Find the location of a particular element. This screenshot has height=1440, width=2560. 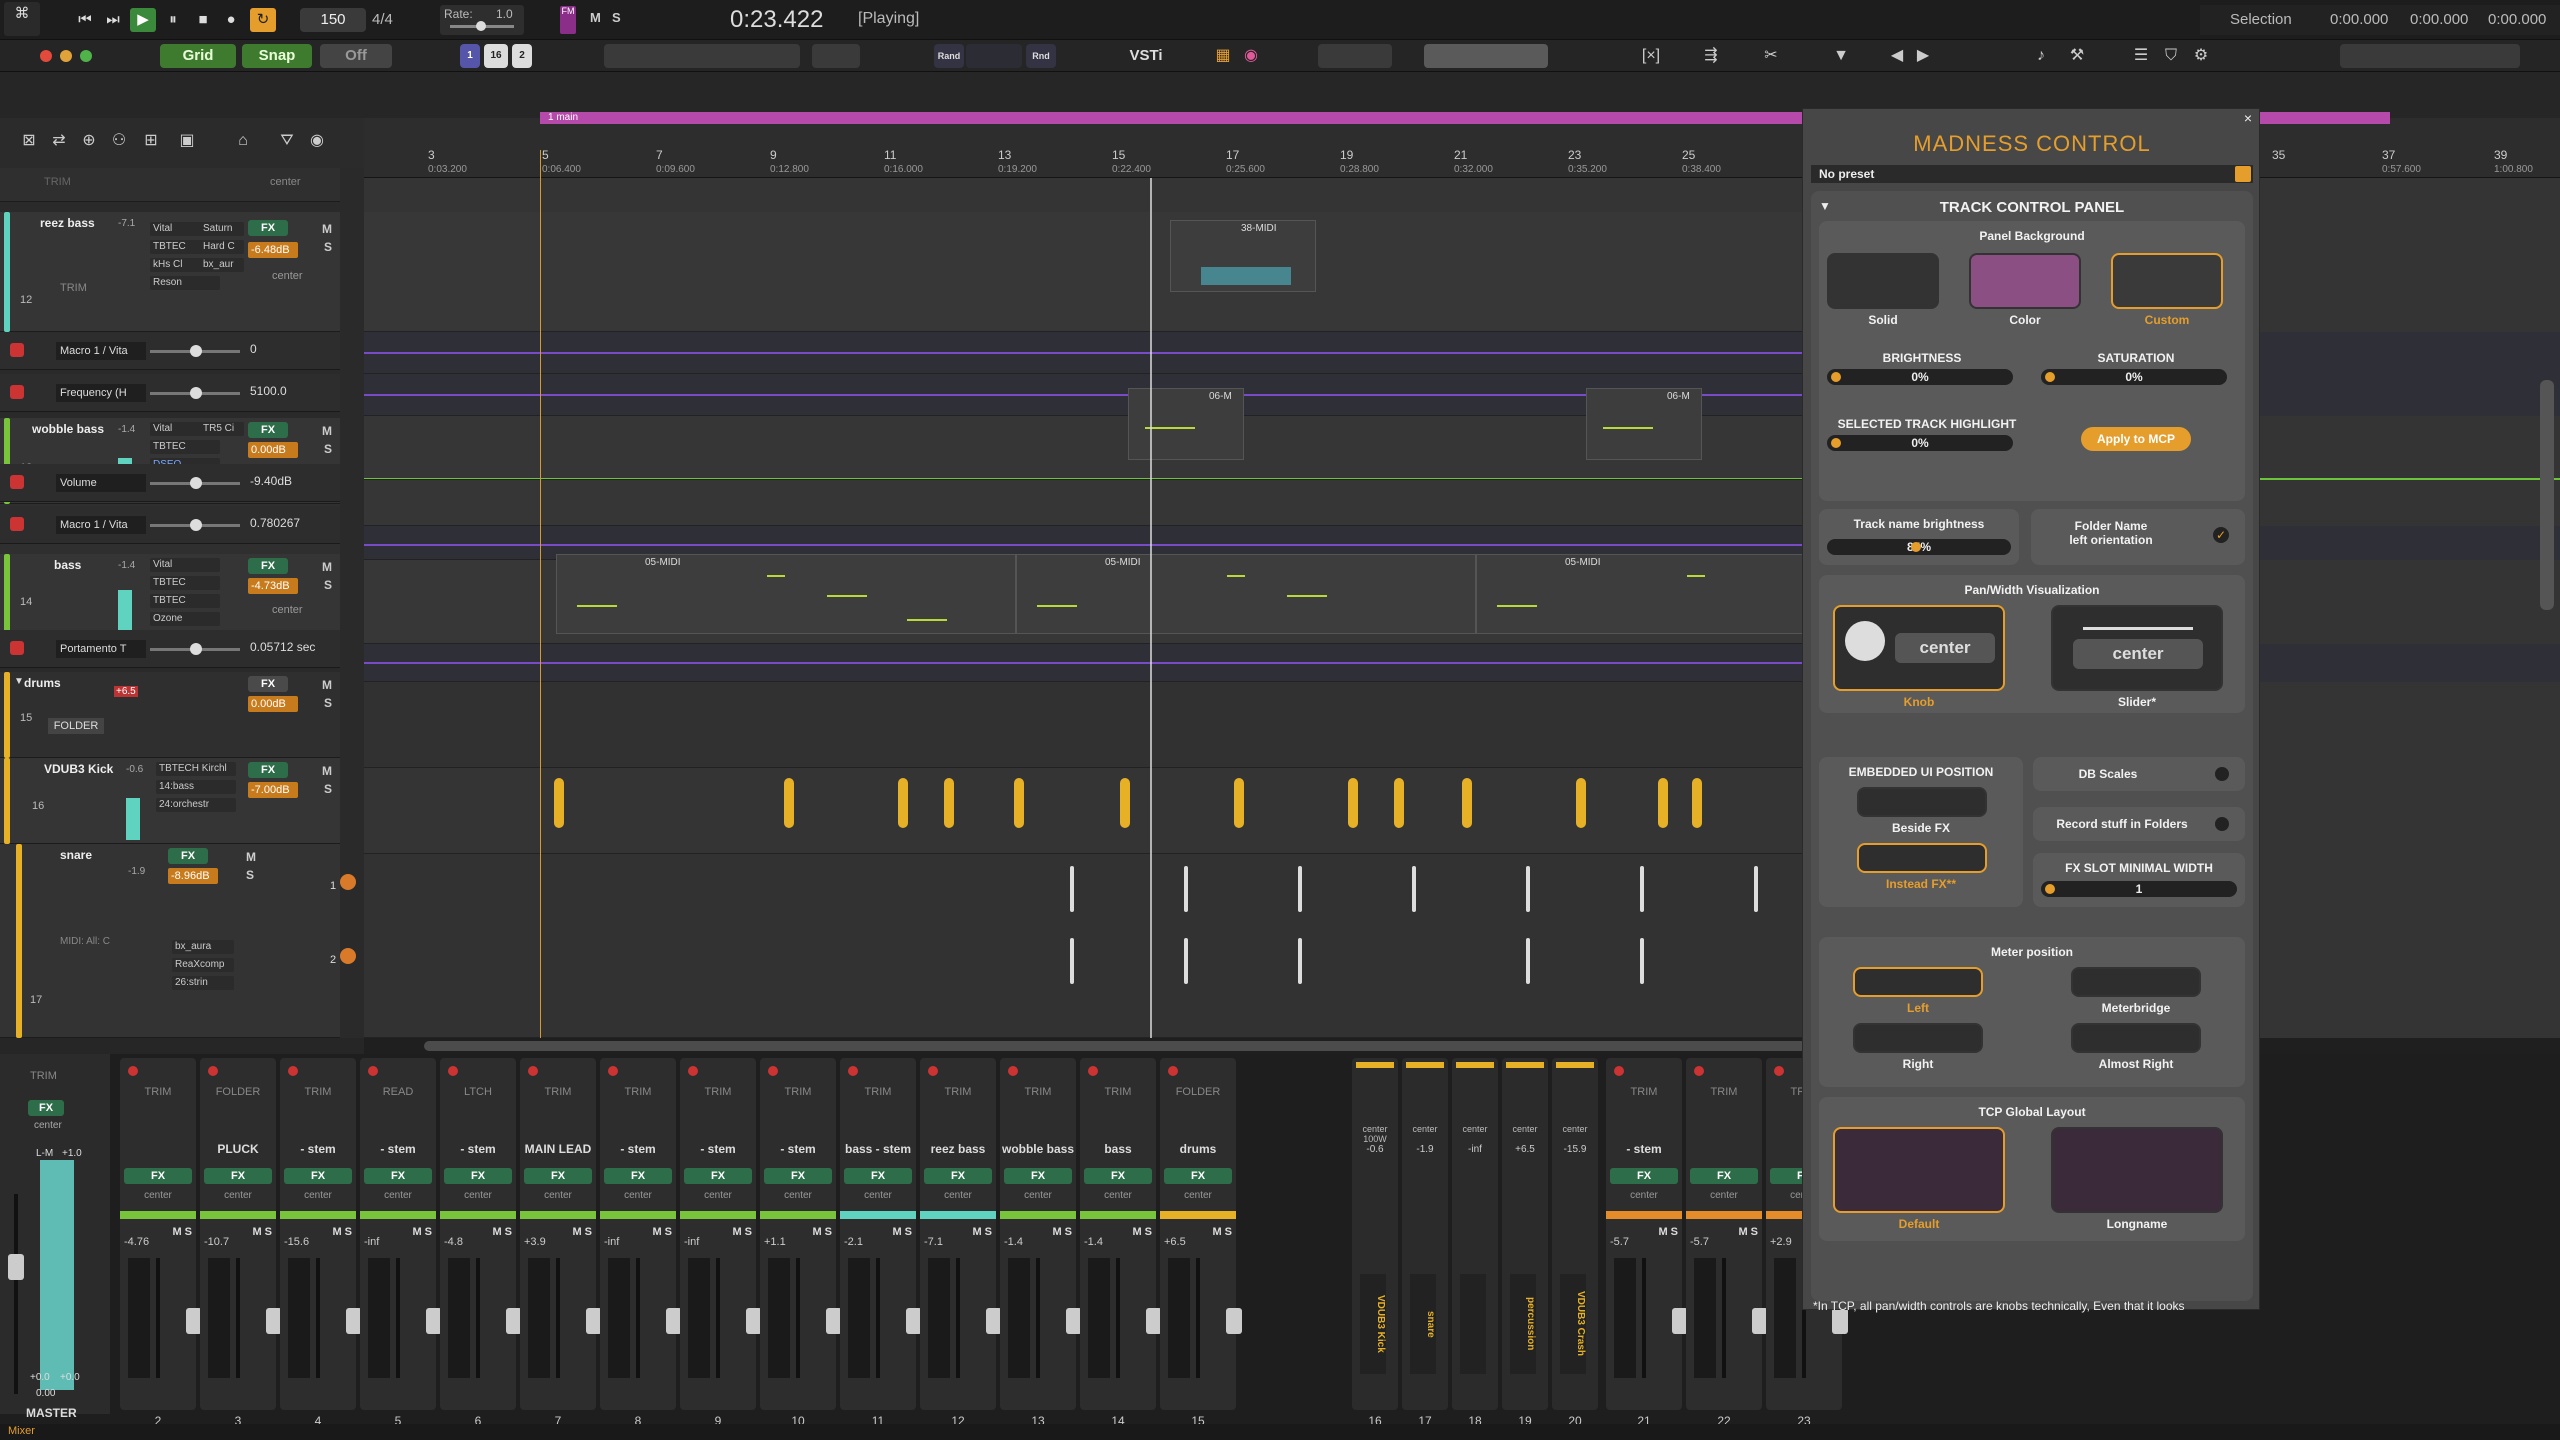

strip-top-label: LTCH is located at coordinates (478, 1092).